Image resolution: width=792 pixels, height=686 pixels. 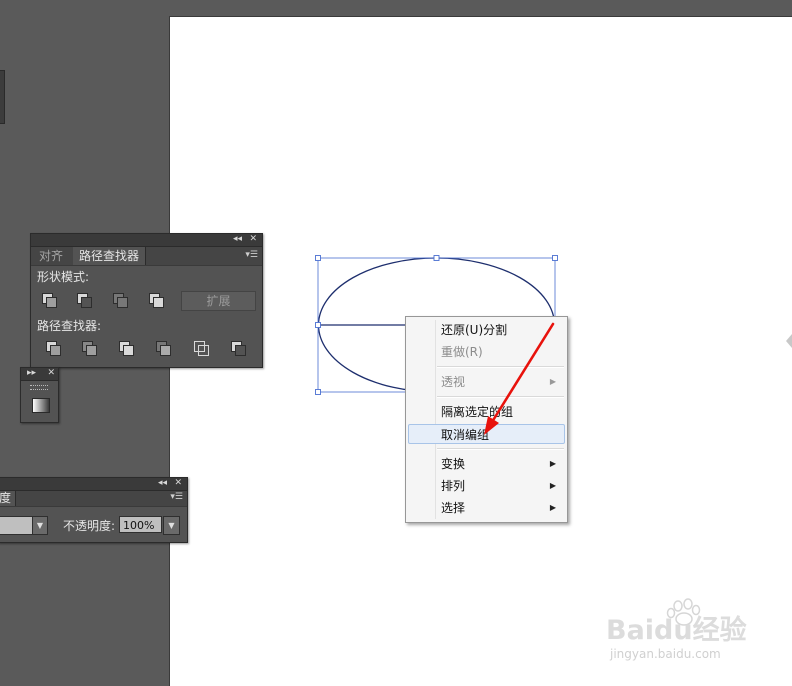 I want to click on baidu-jingyan-watermark: Baidu经验 jingyan.baidu.com, so click(x=679, y=633).